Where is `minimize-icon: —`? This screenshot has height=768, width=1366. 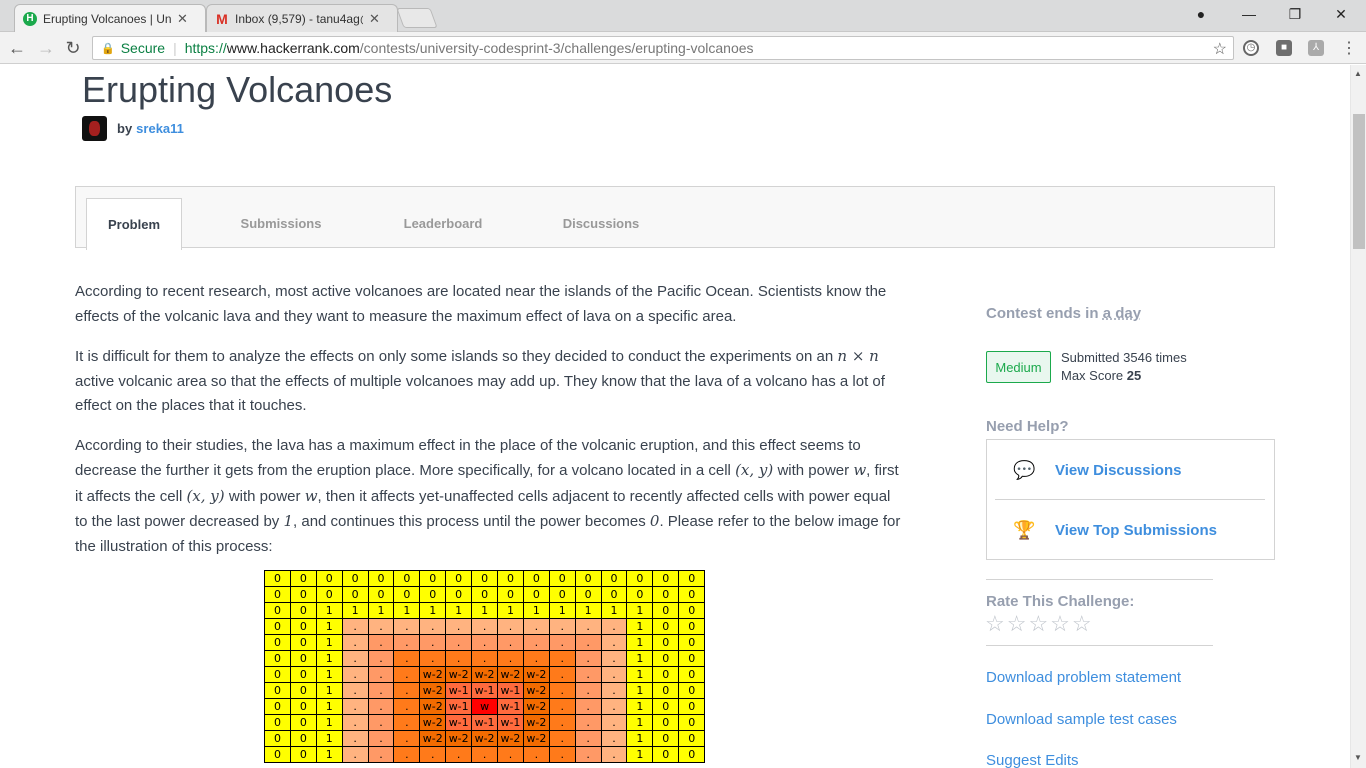
minimize-icon: — is located at coordinates (1249, 14).